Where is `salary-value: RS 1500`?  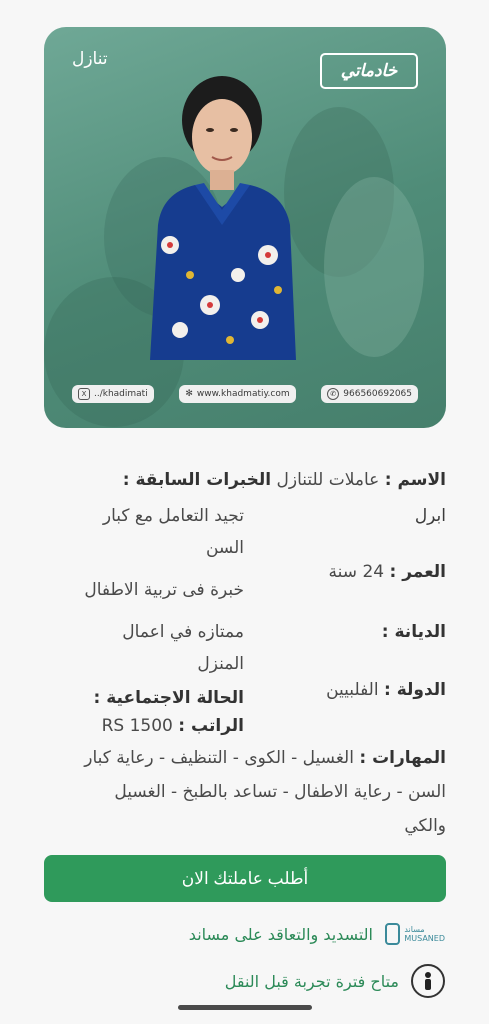
salary-value: RS 1500 is located at coordinates (137, 726).